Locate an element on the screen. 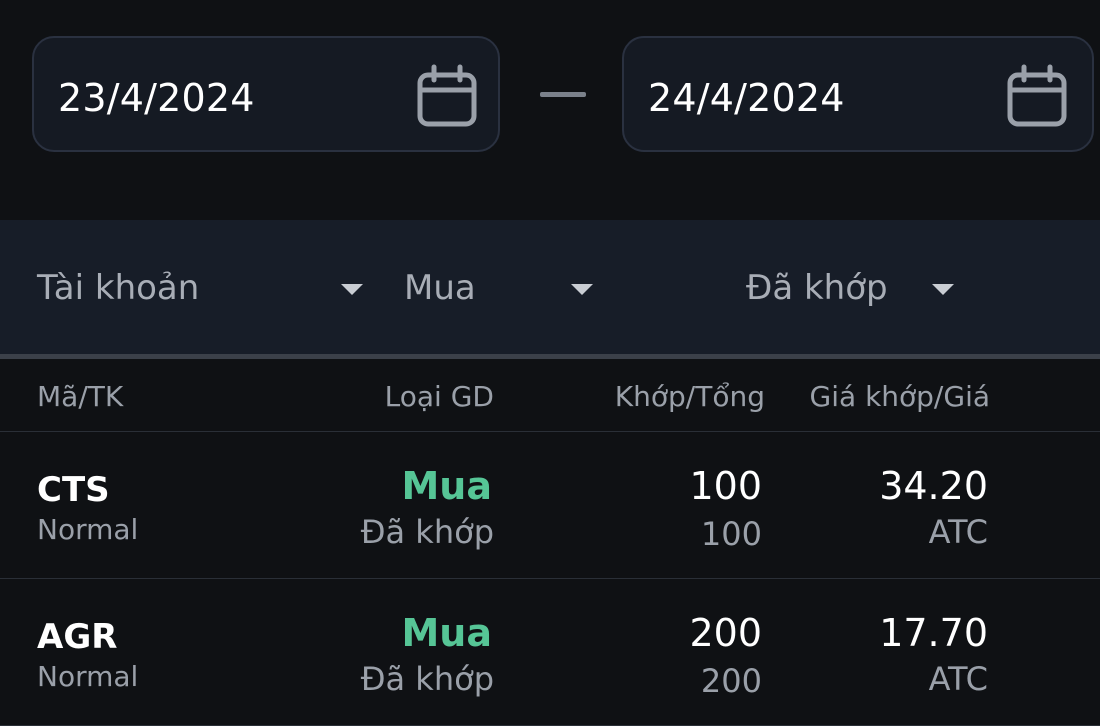 Image resolution: width=1100 pixels, height=726 pixels. order-matched-qty: 200 is located at coordinates (725, 633).